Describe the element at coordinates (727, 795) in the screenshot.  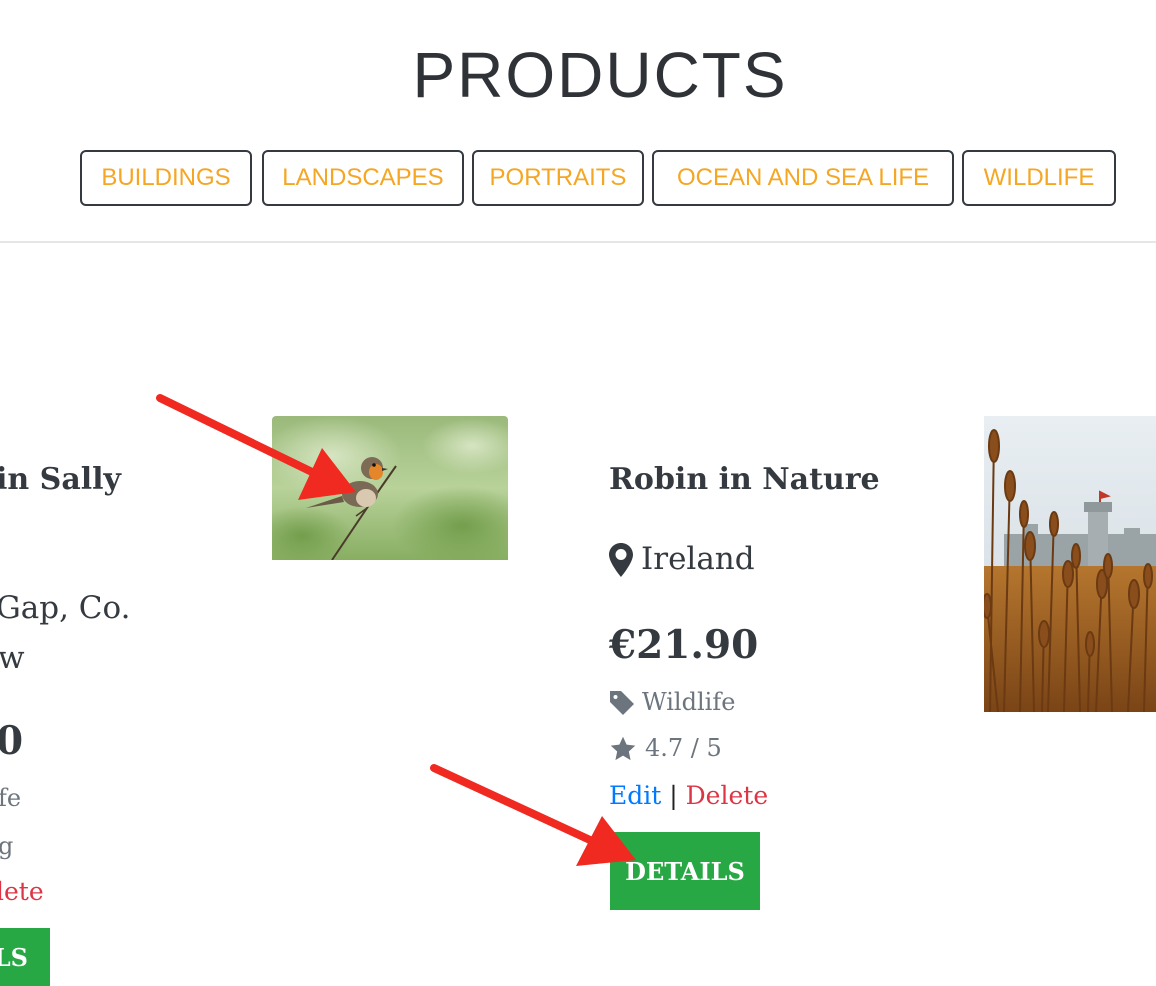
I see `delete-link: Delete` at that location.